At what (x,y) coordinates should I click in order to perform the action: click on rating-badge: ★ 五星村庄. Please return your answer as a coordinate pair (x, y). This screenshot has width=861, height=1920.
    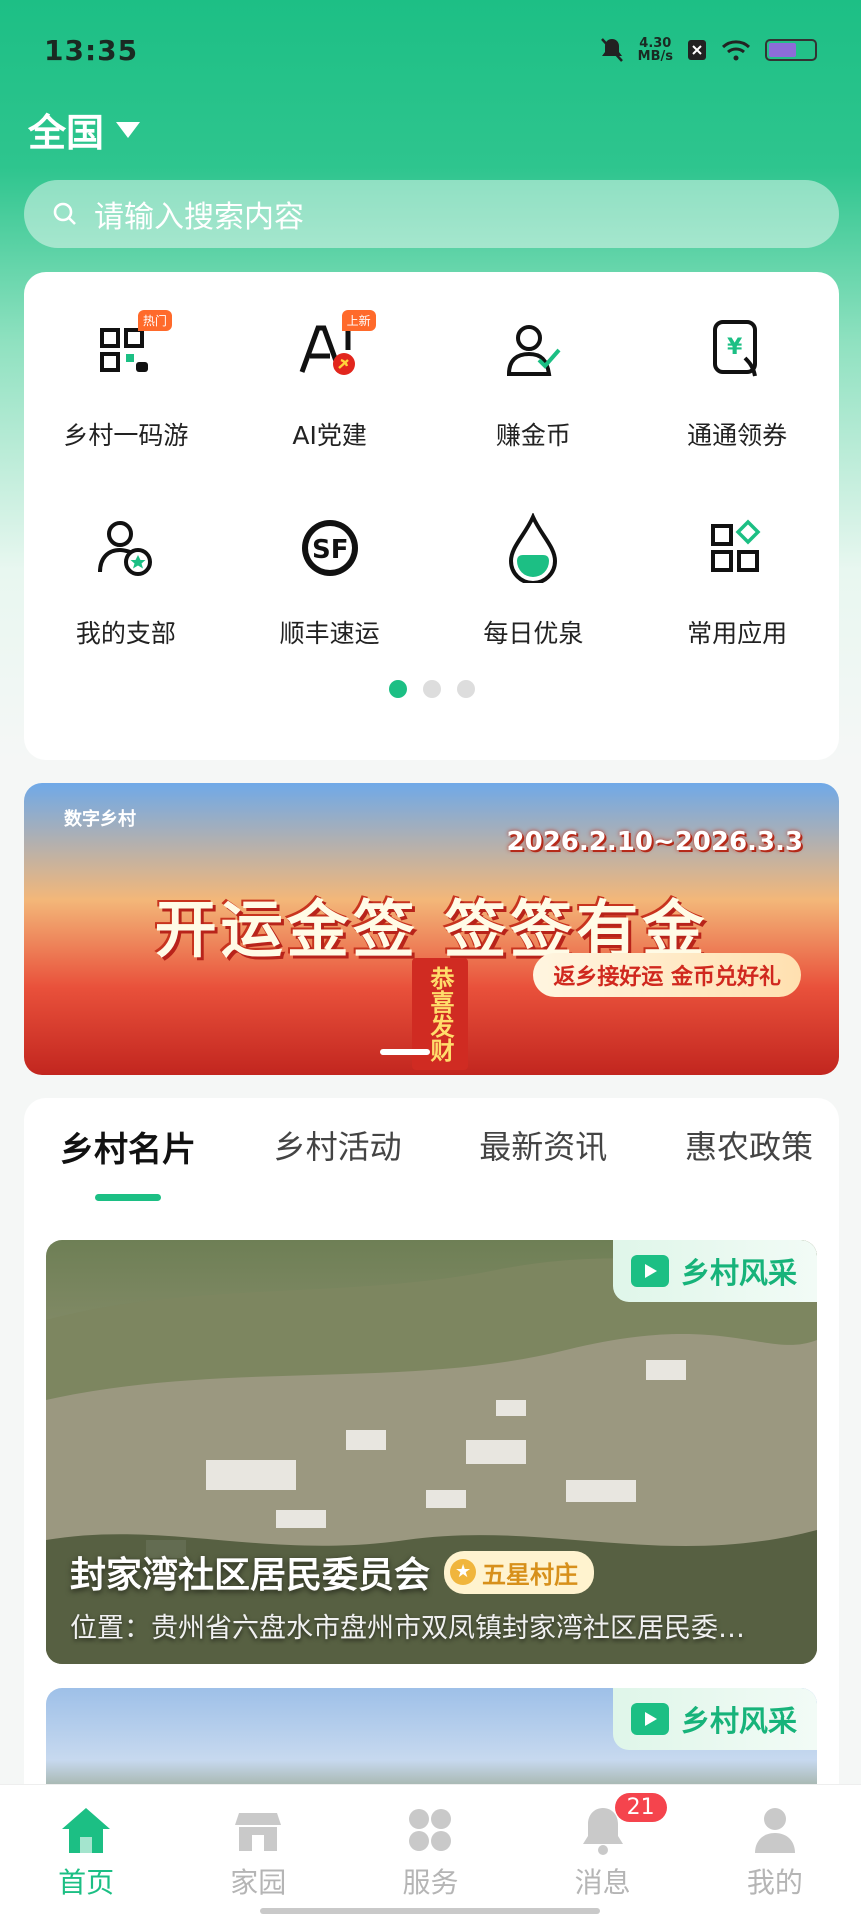
    Looking at the image, I should click on (519, 1572).